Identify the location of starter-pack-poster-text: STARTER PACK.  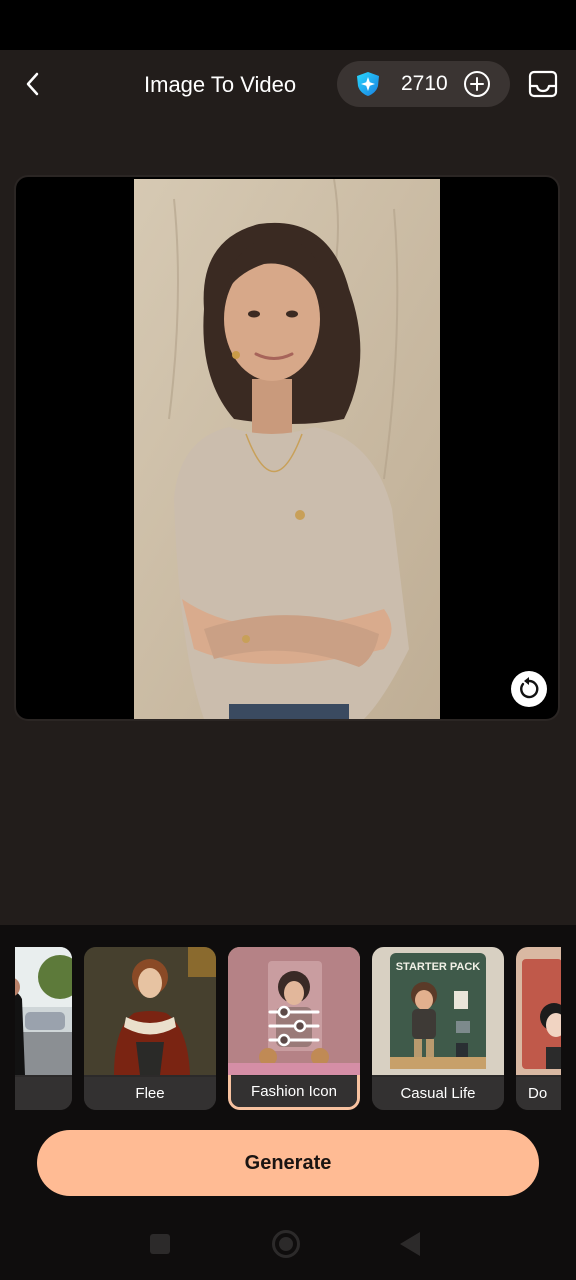
(438, 967).